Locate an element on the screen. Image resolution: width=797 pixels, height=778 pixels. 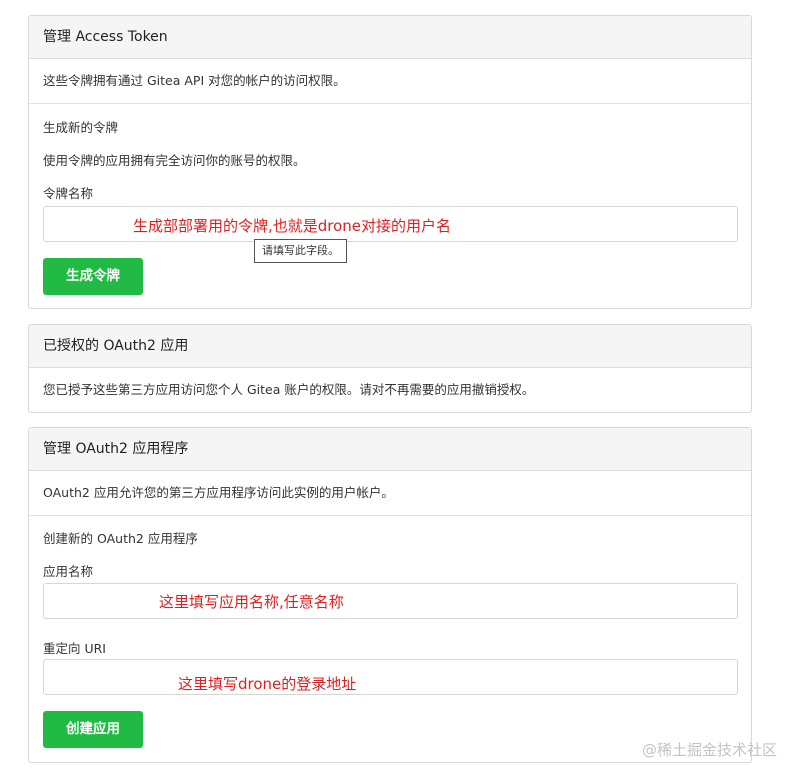
generate-token-title: 生成新的令牌 is located at coordinates (81, 127).